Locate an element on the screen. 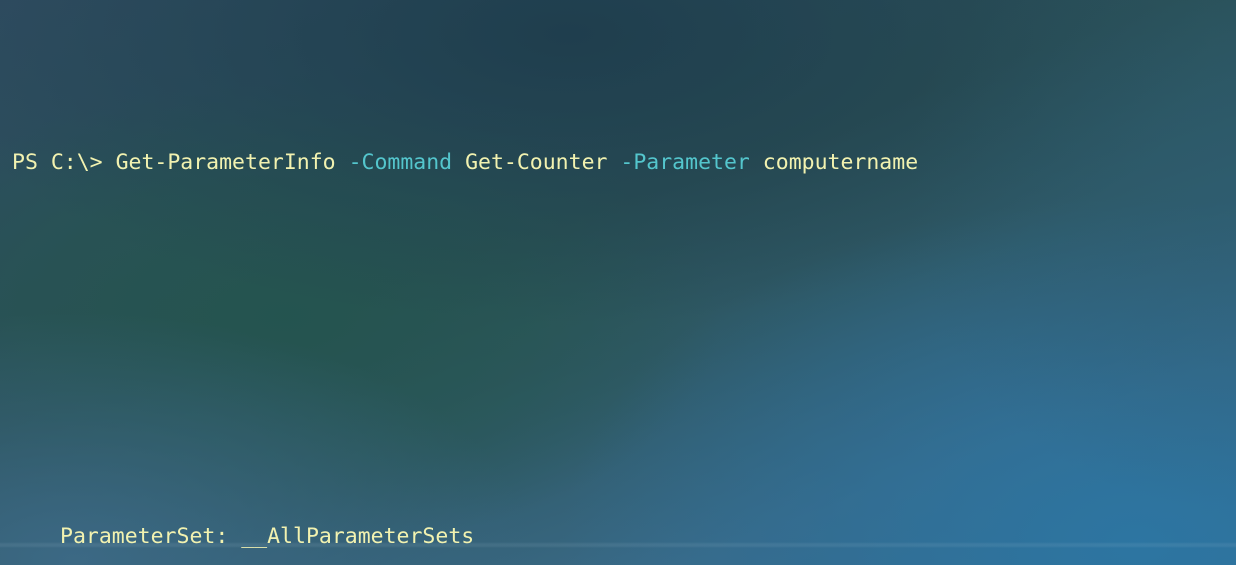  command-name: Get-ParameterInfo is located at coordinates (232, 162).